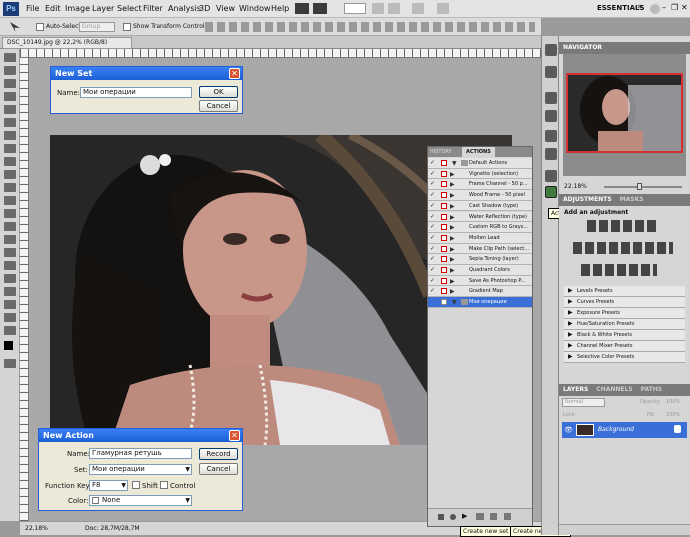 The image size is (690, 537). What do you see at coordinates (136, 485) in the screenshot?
I see `shift-checkbox` at bounding box center [136, 485].